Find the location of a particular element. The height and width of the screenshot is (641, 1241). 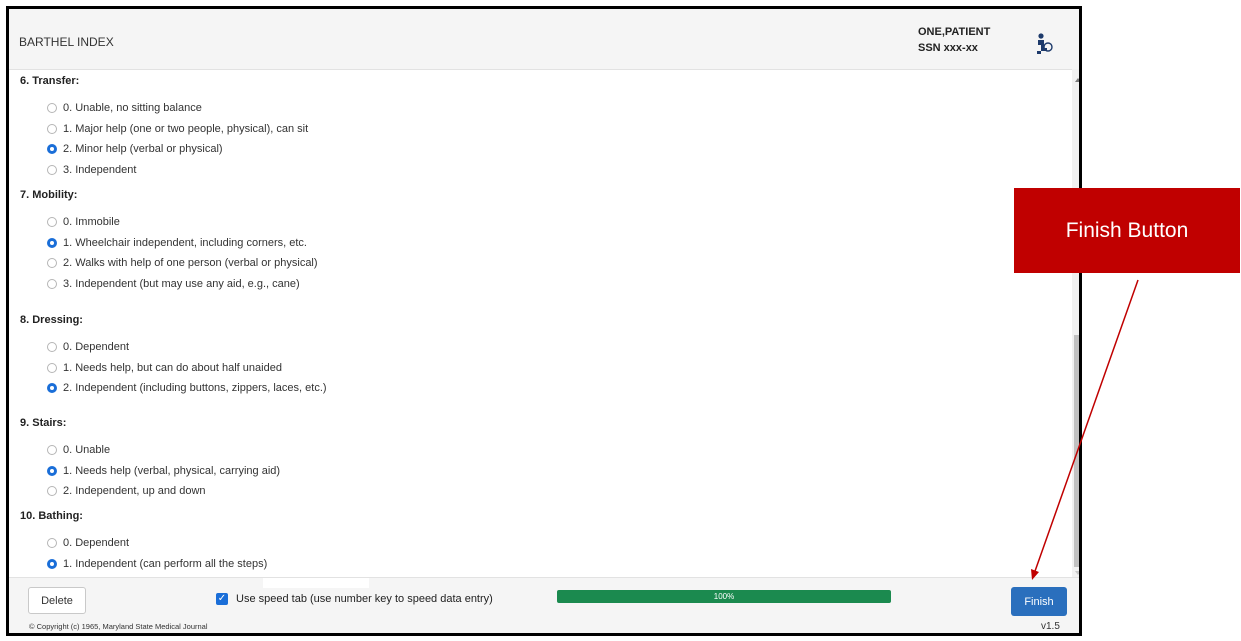

patient-name: ONE,PATIENT is located at coordinates (954, 32).